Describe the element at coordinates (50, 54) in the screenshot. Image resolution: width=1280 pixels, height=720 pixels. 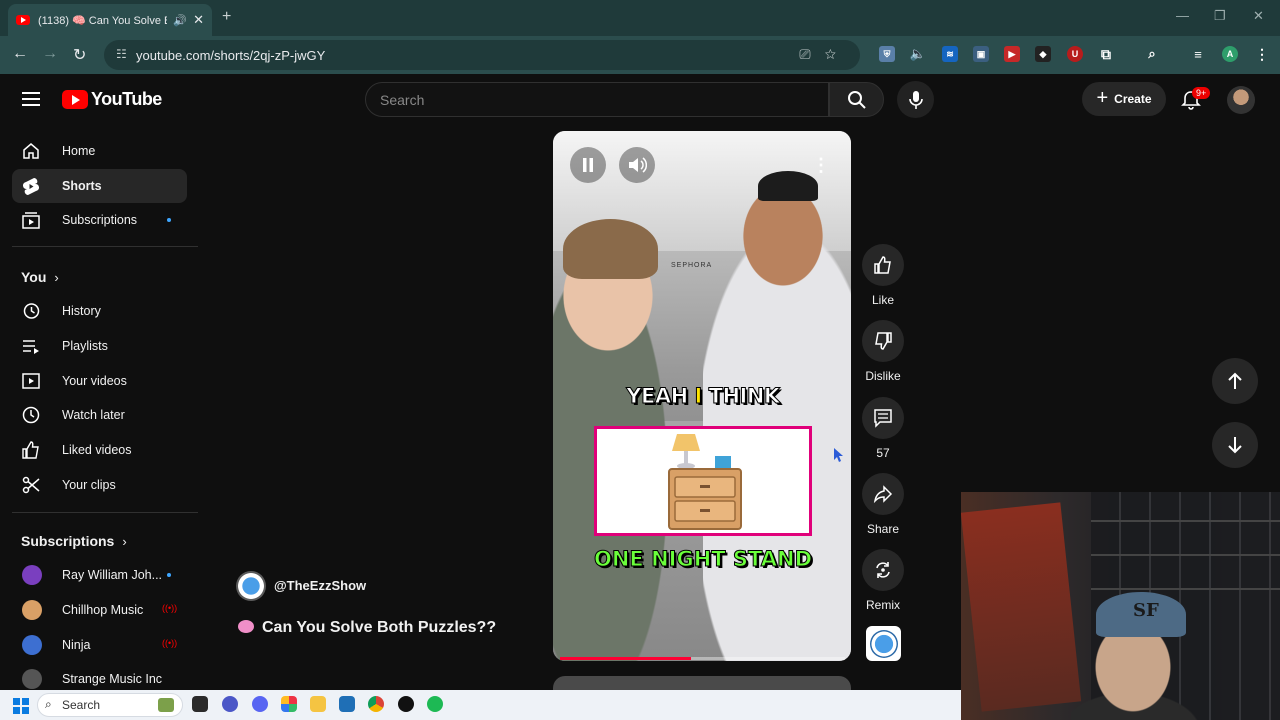
I see `forward-icon: →` at that location.